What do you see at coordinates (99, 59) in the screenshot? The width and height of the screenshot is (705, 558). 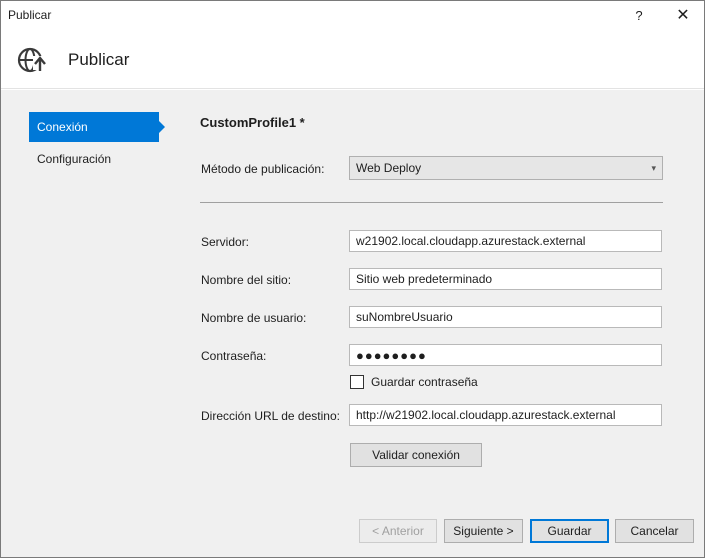 I see `header-title: Publicar` at bounding box center [99, 59].